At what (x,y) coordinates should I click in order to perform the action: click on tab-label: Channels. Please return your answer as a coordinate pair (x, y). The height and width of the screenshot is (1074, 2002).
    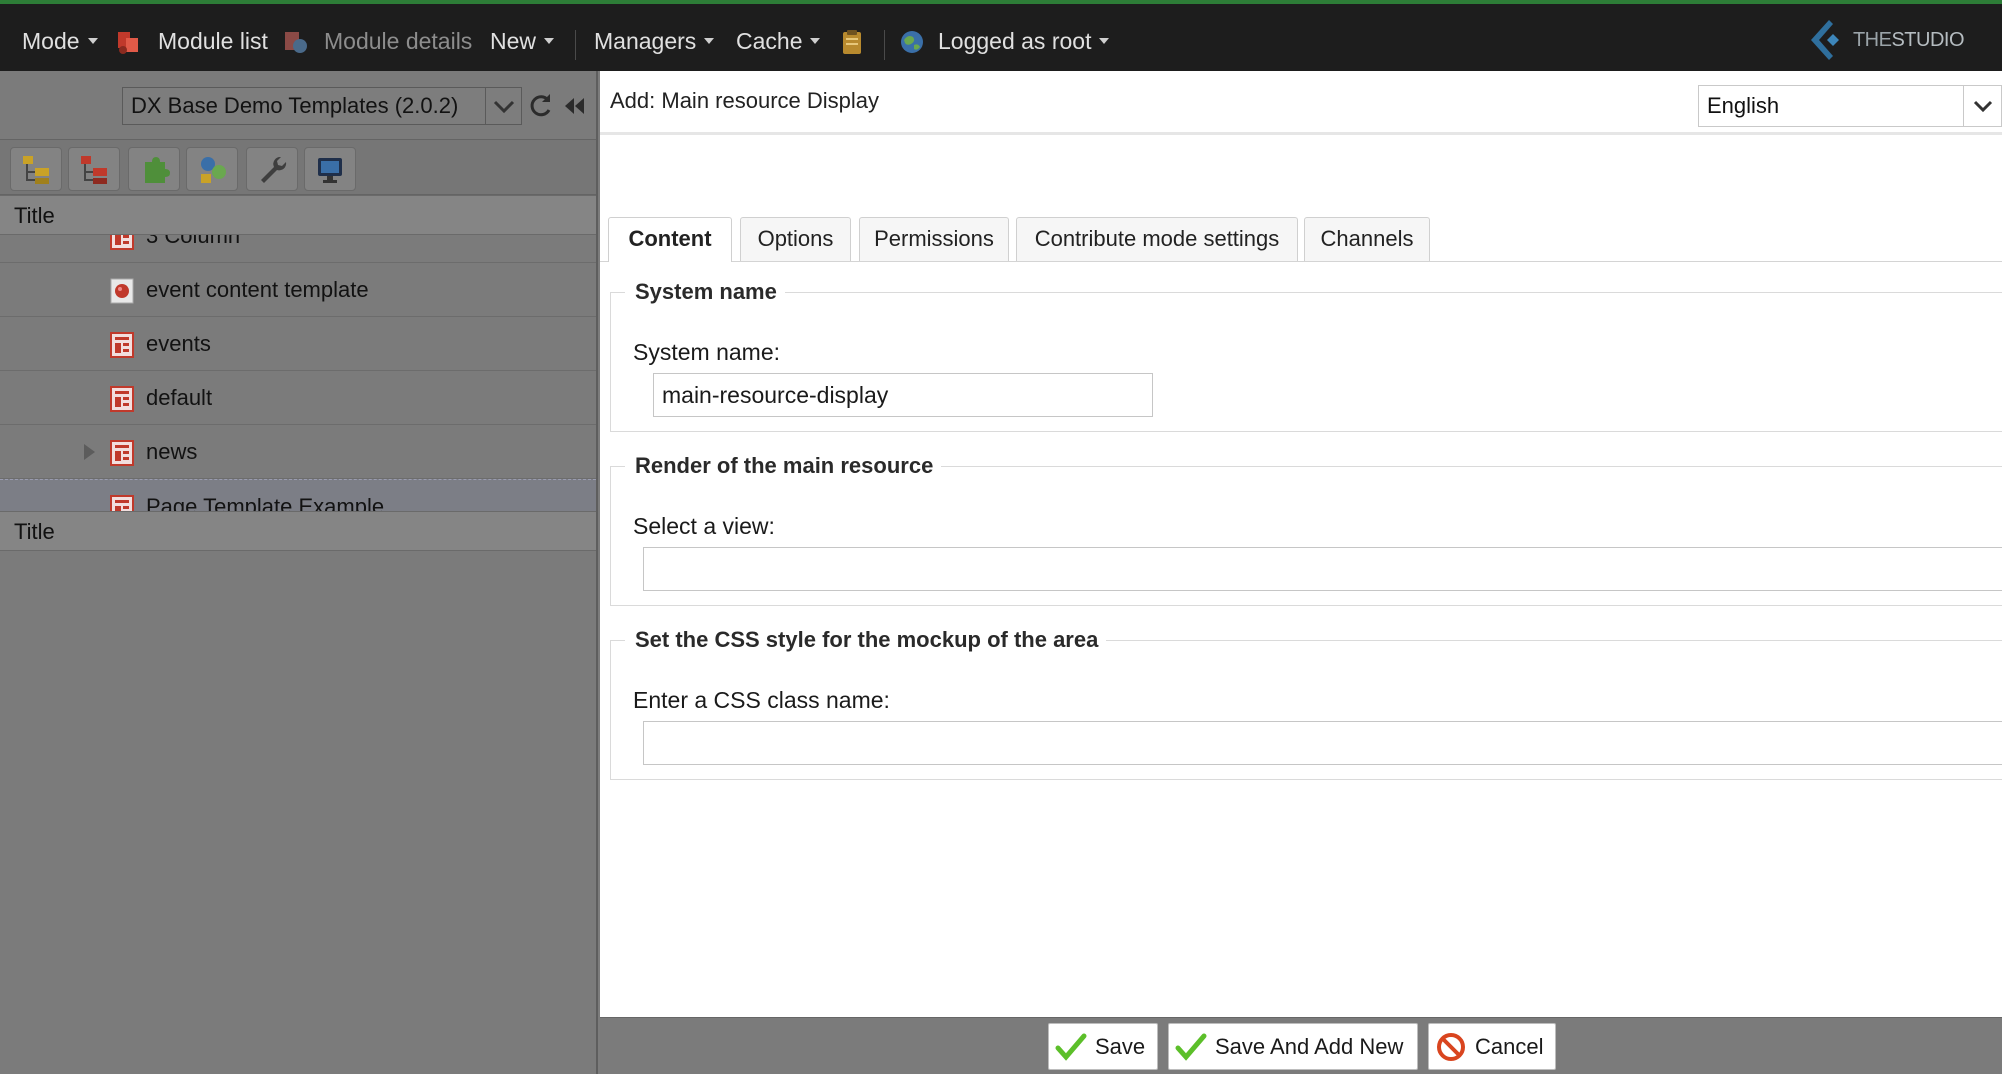
    Looking at the image, I should click on (1367, 238).